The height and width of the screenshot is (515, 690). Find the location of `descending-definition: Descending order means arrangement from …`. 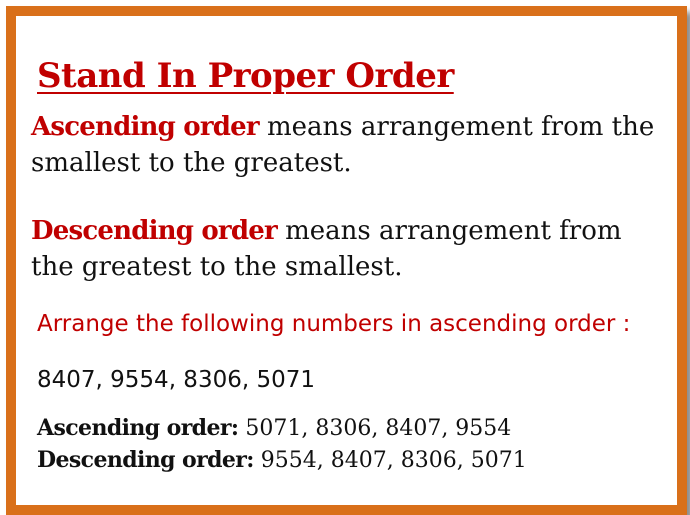

descending-definition: Descending order means arrangement from … is located at coordinates (346, 249).